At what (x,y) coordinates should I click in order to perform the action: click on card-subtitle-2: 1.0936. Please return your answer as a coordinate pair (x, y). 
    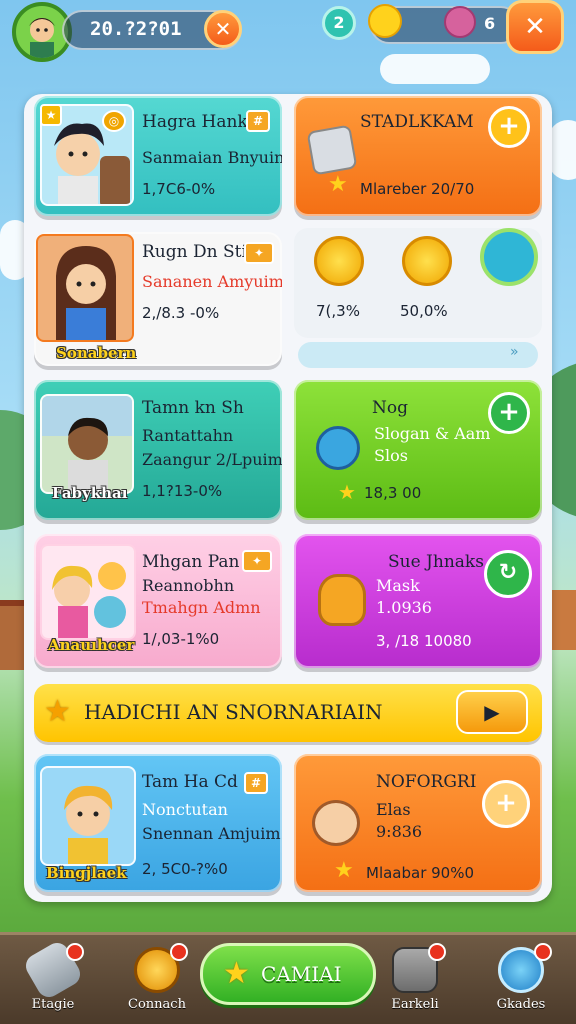
    Looking at the image, I should click on (404, 607).